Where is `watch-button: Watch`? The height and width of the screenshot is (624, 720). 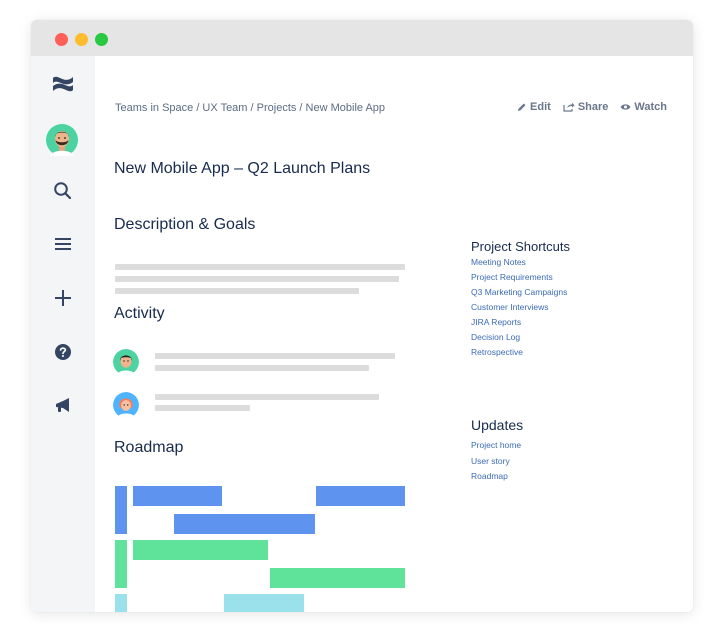
watch-button: Watch is located at coordinates (643, 107).